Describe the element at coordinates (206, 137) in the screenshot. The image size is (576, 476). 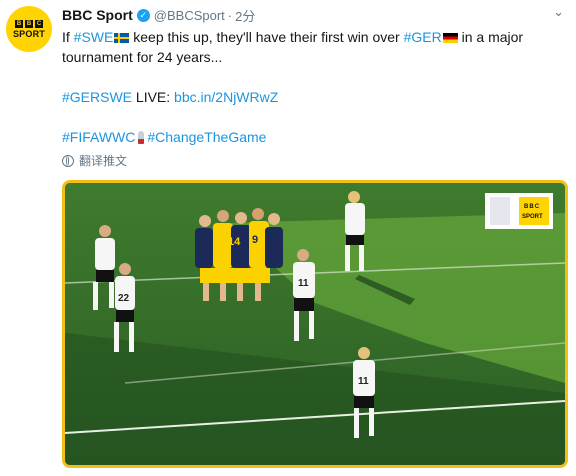
I see `hashtag-changethegame: #ChangeTheGame` at that location.